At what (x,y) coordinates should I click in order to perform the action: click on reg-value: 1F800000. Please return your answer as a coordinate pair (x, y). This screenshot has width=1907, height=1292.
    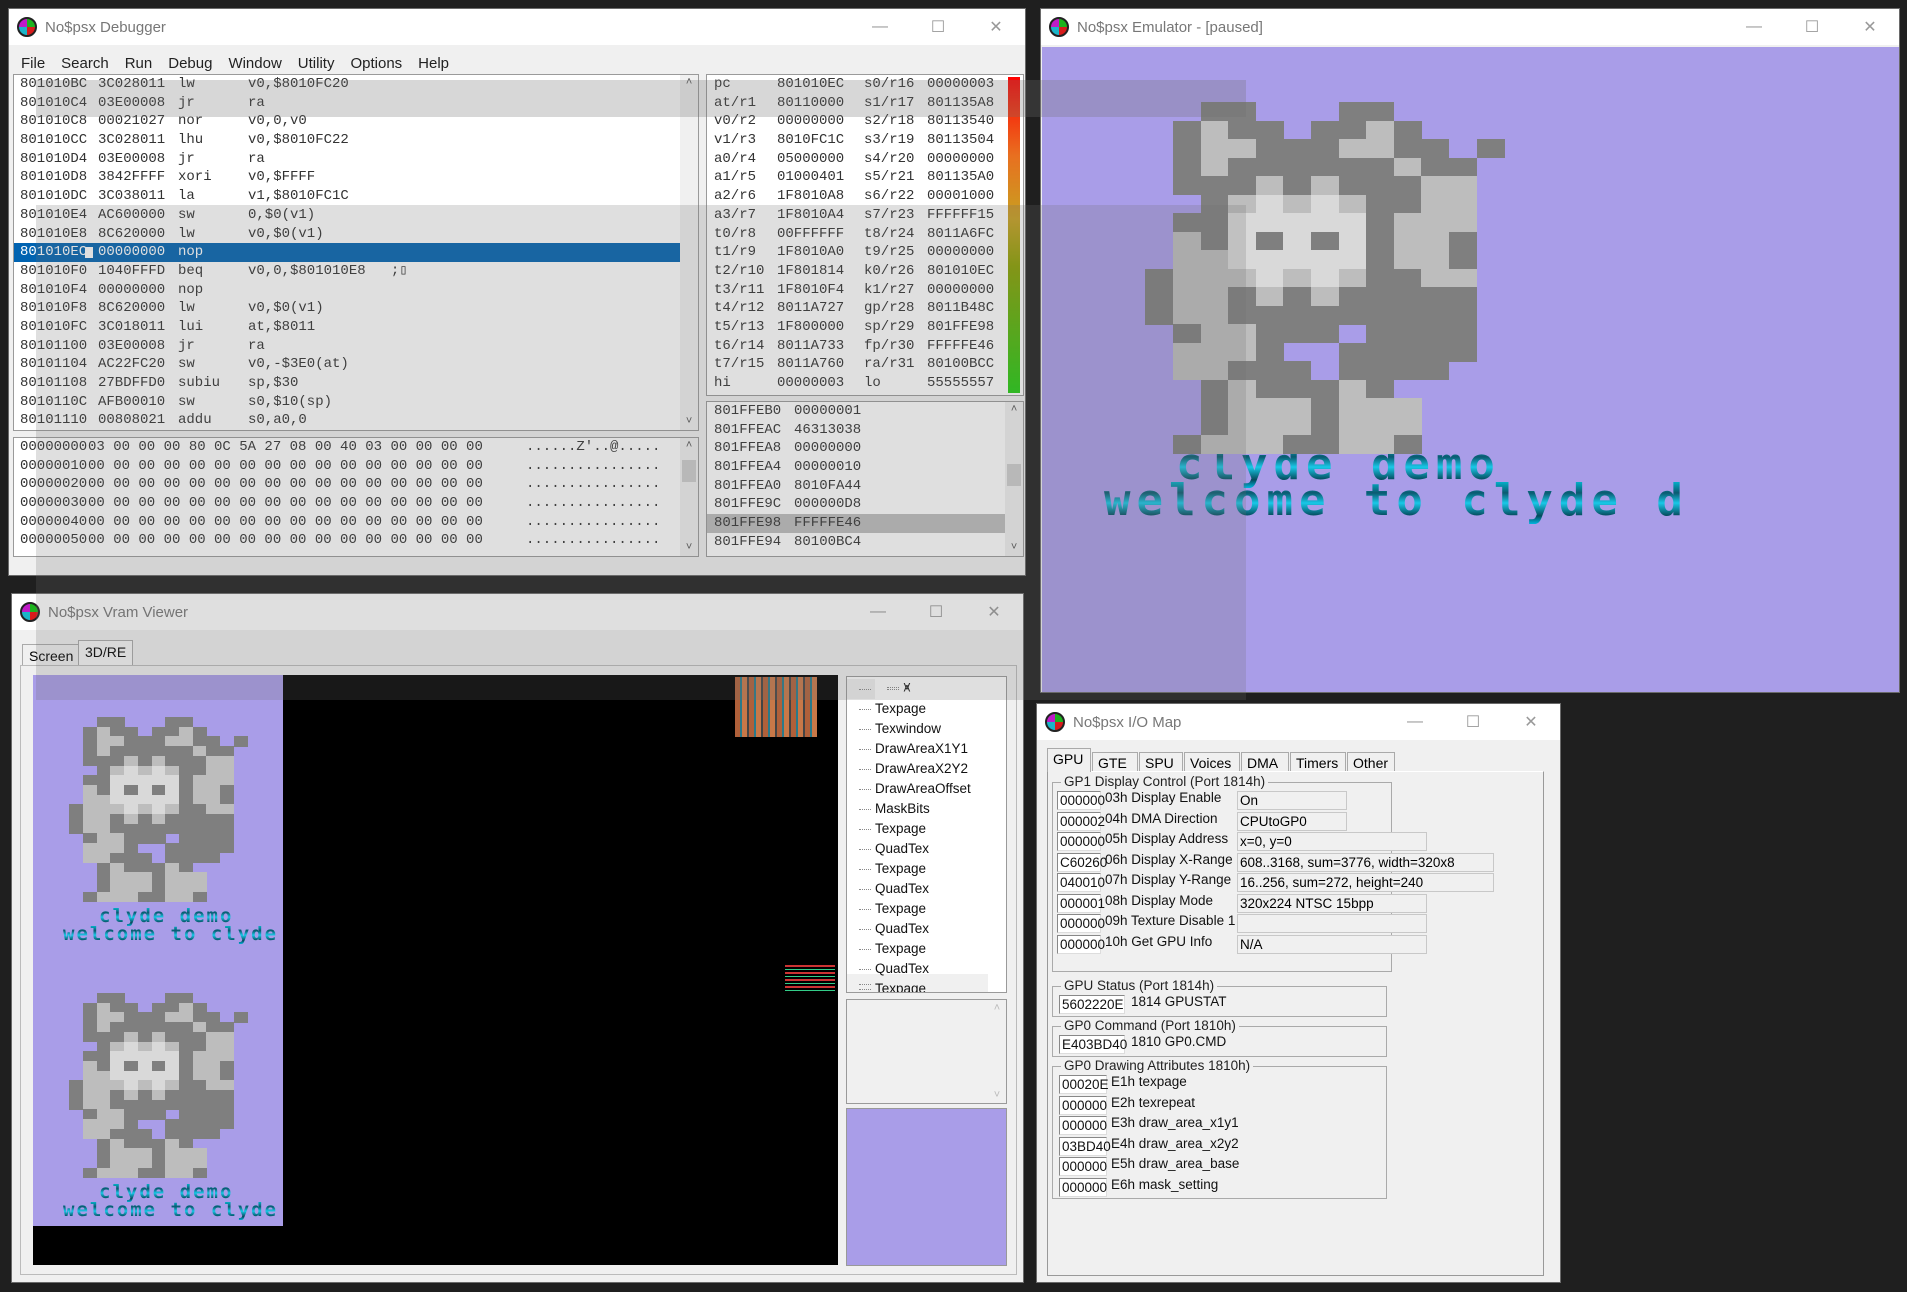
    Looking at the image, I should click on (810, 327).